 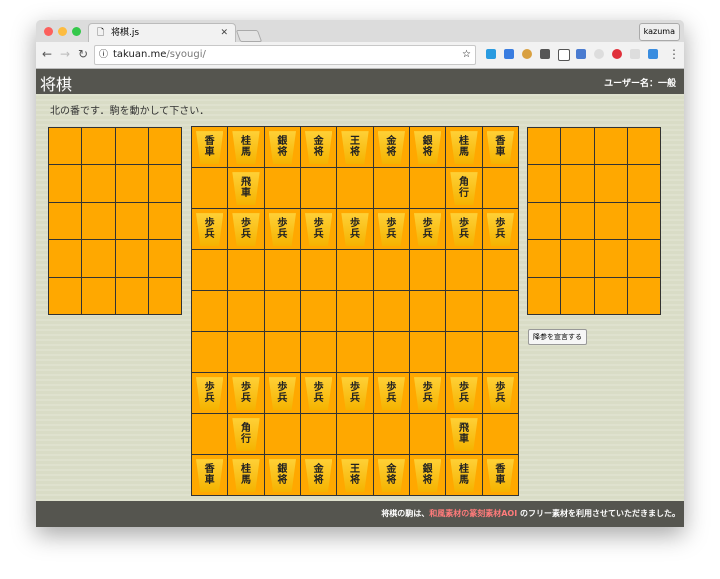 I want to click on board-cell: 角行, so click(x=246, y=434).